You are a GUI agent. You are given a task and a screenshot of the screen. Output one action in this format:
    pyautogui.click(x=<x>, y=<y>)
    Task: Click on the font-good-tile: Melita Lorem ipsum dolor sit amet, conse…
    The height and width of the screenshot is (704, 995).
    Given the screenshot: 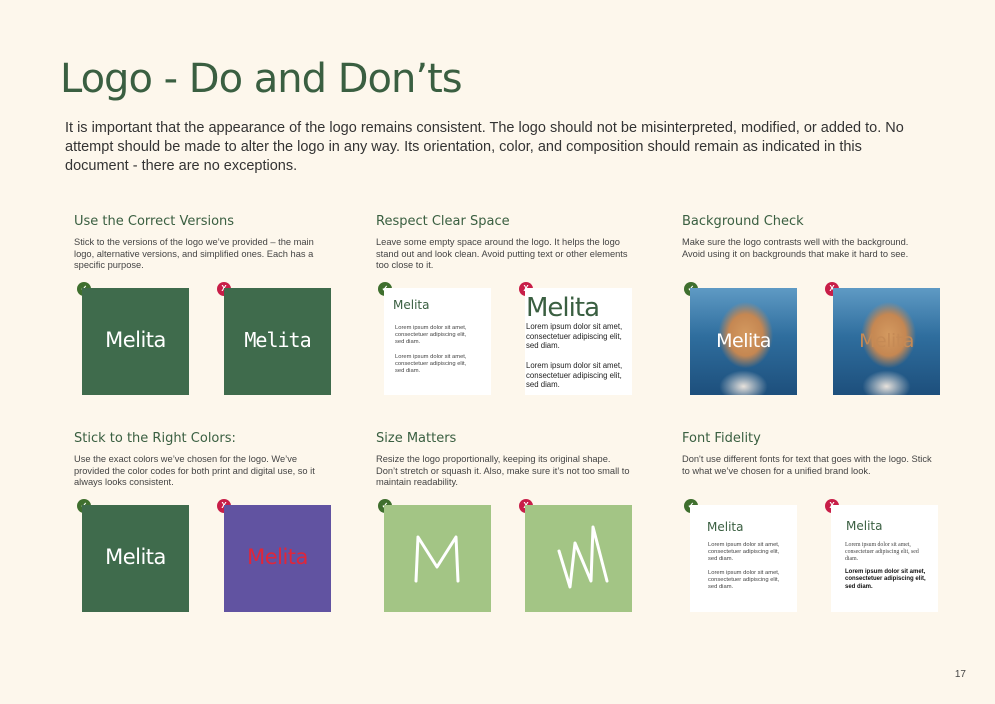 What is the action you would take?
    pyautogui.click(x=743, y=558)
    